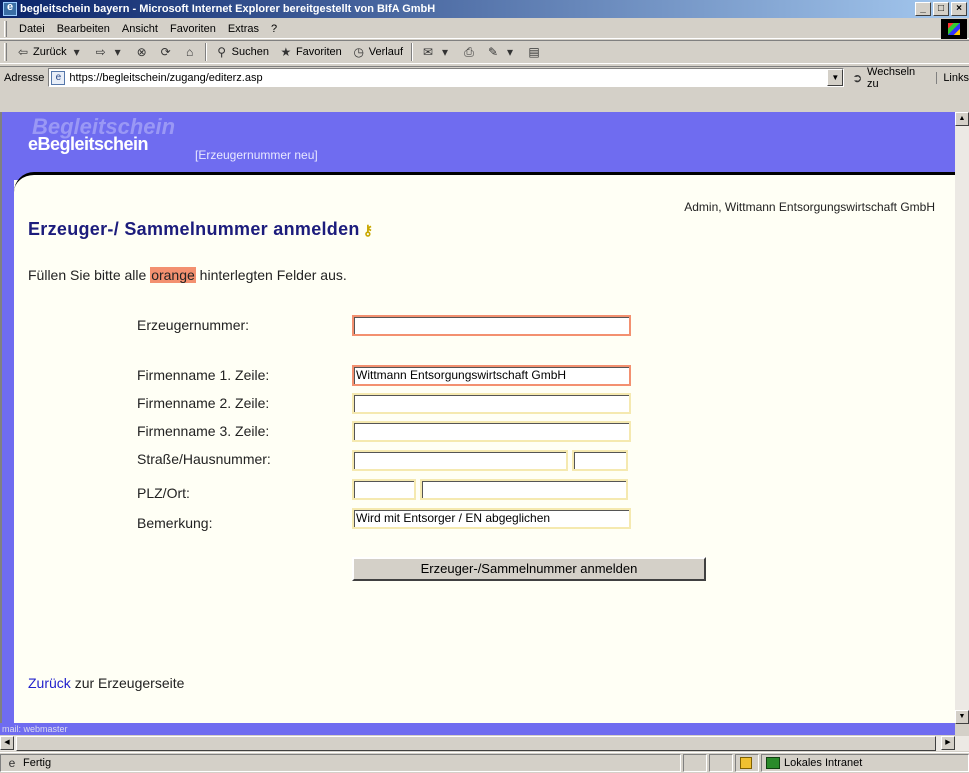  Describe the element at coordinates (529, 569) in the screenshot. I see `submit-button: Erzeuger-/Sammelnummer anmelden` at that location.